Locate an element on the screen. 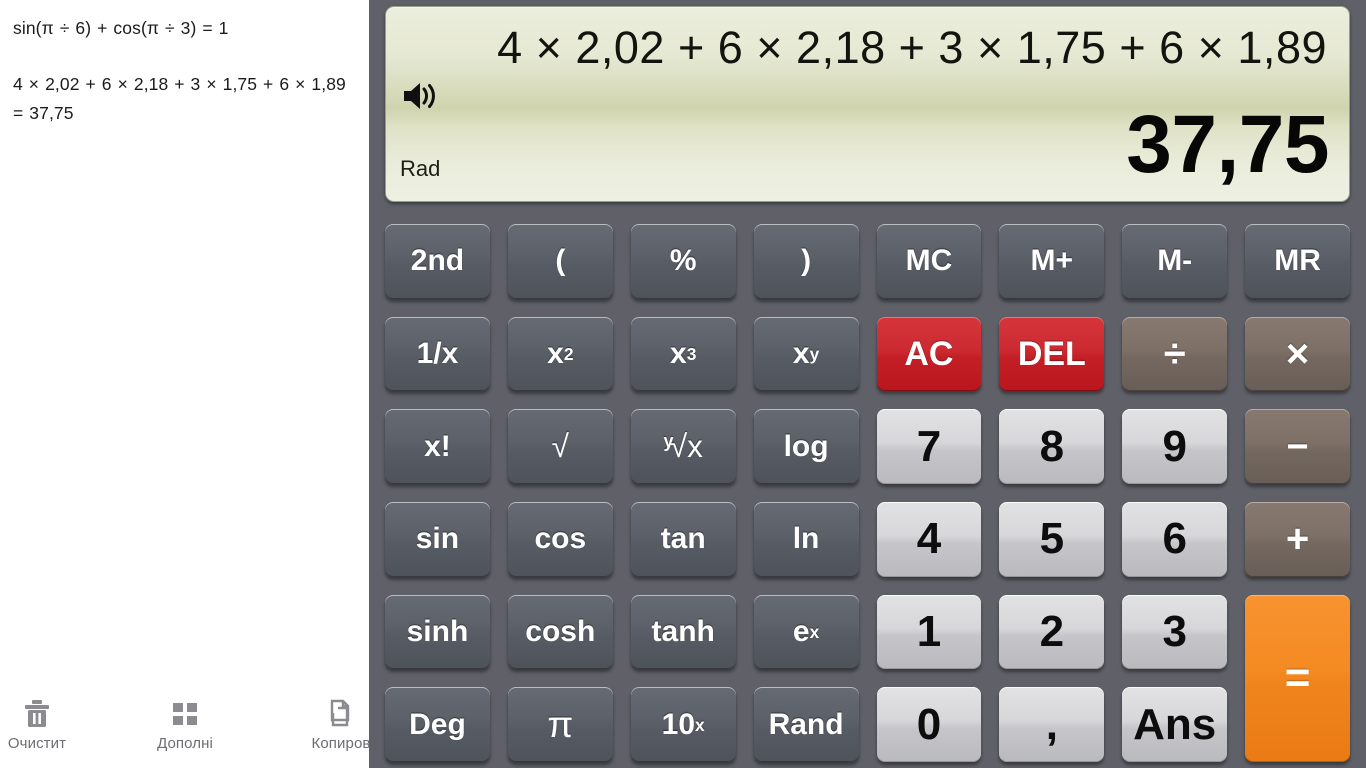 The height and width of the screenshot is (768, 1366). key-percent: % is located at coordinates (683, 261).